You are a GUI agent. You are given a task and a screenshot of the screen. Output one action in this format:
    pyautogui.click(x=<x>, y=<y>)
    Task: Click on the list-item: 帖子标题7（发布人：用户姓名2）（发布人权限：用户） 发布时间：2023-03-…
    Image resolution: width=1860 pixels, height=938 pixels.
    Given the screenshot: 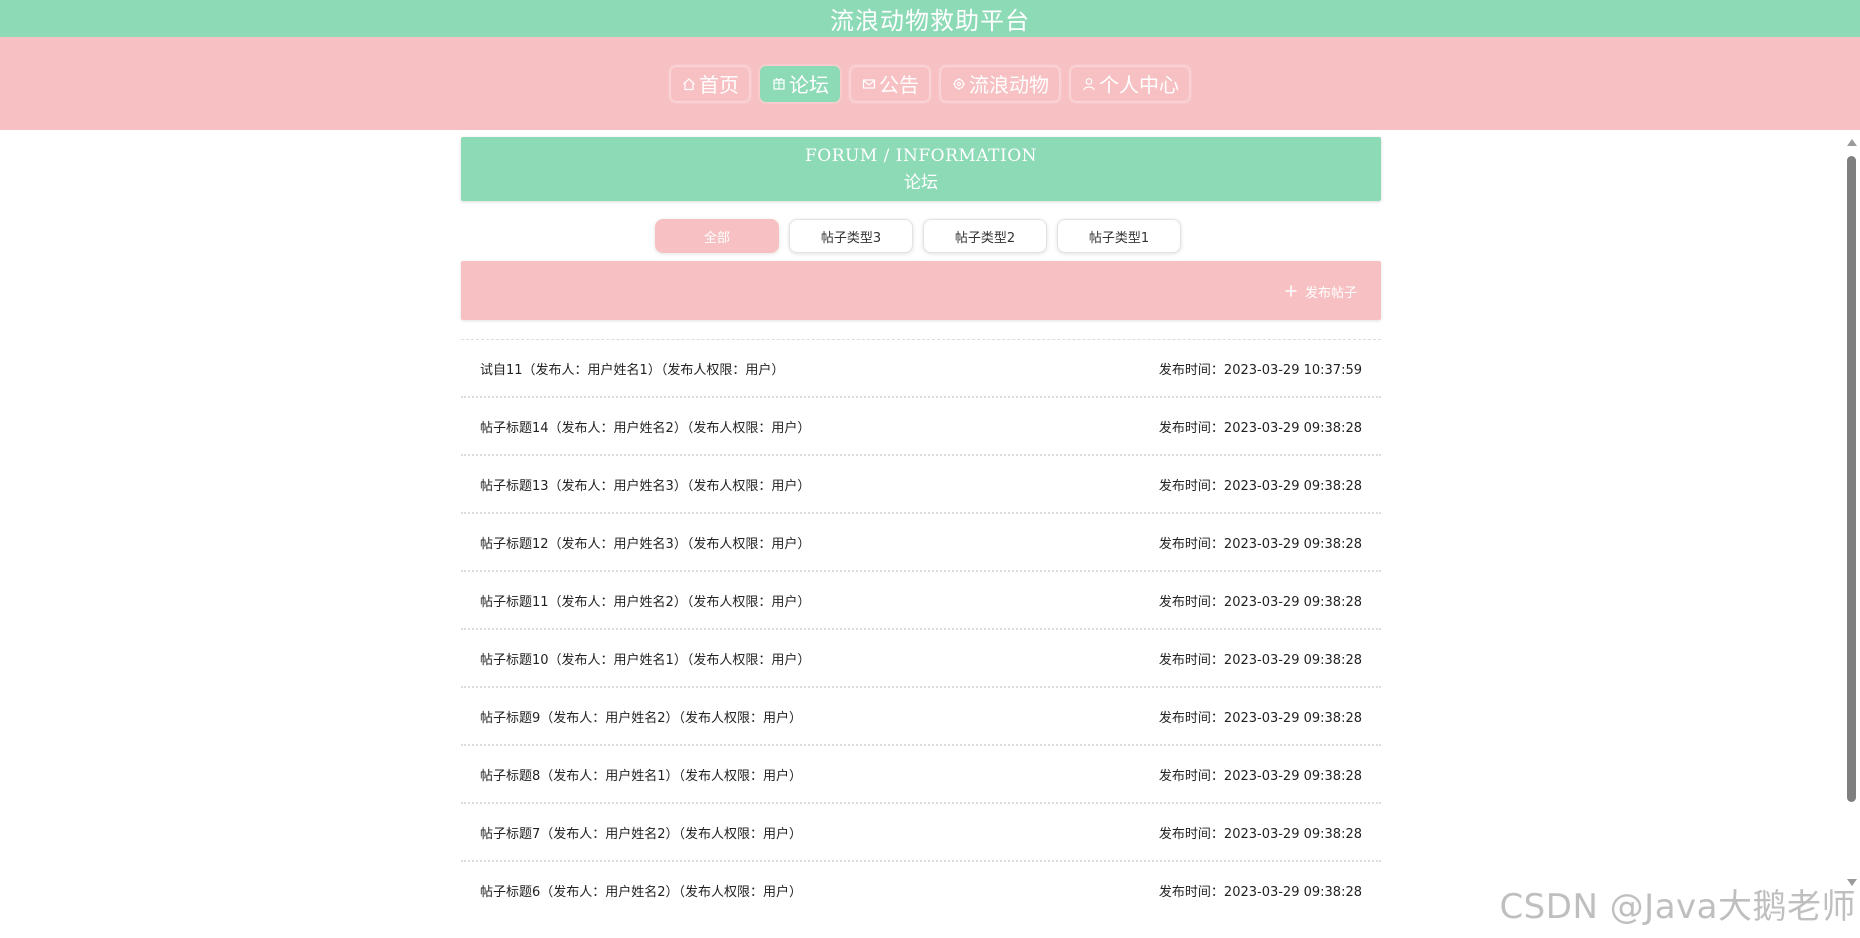 What is the action you would take?
    pyautogui.click(x=921, y=833)
    